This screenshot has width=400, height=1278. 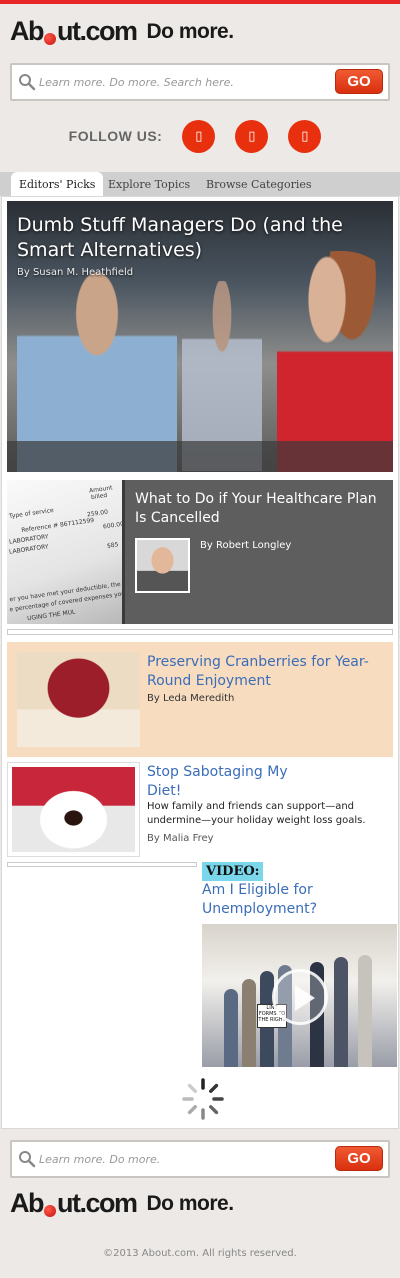 I want to click on footer-copyright: ©2013 About.com. All rights reserved., so click(x=200, y=1253).